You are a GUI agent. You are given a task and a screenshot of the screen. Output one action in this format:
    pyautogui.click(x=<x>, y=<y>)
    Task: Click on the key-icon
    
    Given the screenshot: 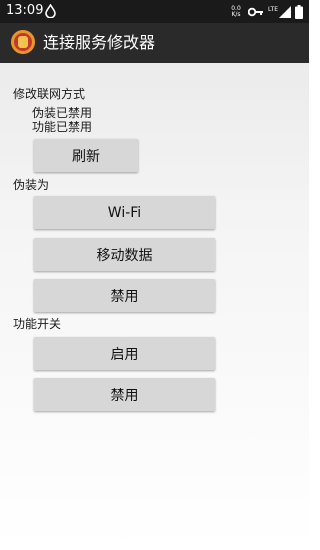 What is the action you would take?
    pyautogui.click(x=256, y=11)
    